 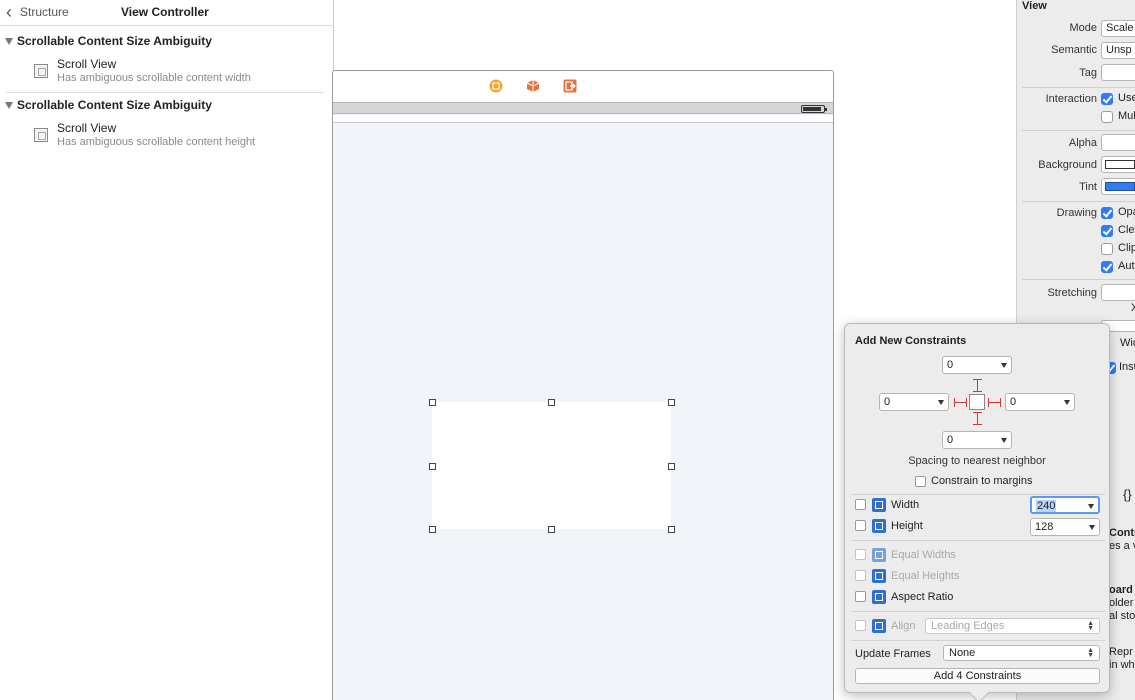 What do you see at coordinates (977, 365) in the screenshot?
I see `top-spacing-field: 0` at bounding box center [977, 365].